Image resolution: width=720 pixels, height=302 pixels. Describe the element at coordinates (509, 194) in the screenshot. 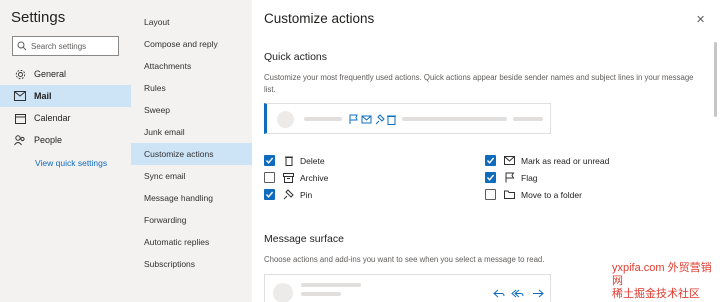

I see `folder-icon` at that location.